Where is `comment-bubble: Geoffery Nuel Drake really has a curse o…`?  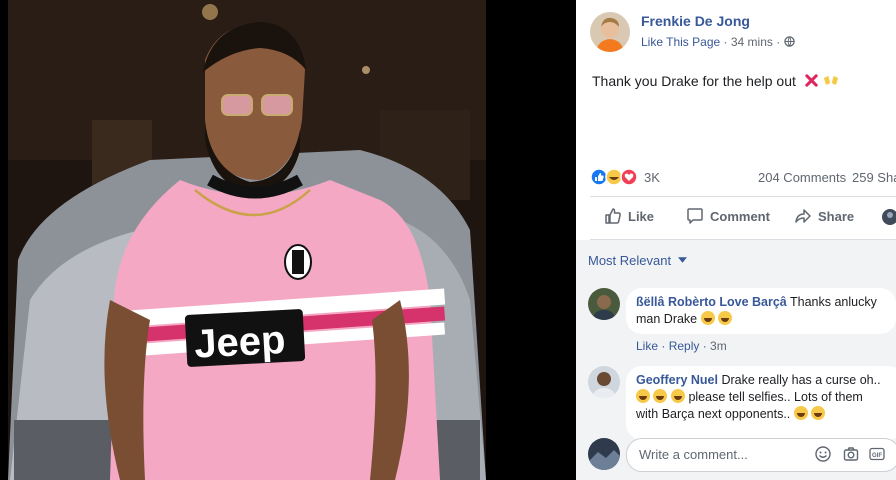
comment-bubble: Geoffery Nuel Drake really has a curse o… is located at coordinates (761, 403).